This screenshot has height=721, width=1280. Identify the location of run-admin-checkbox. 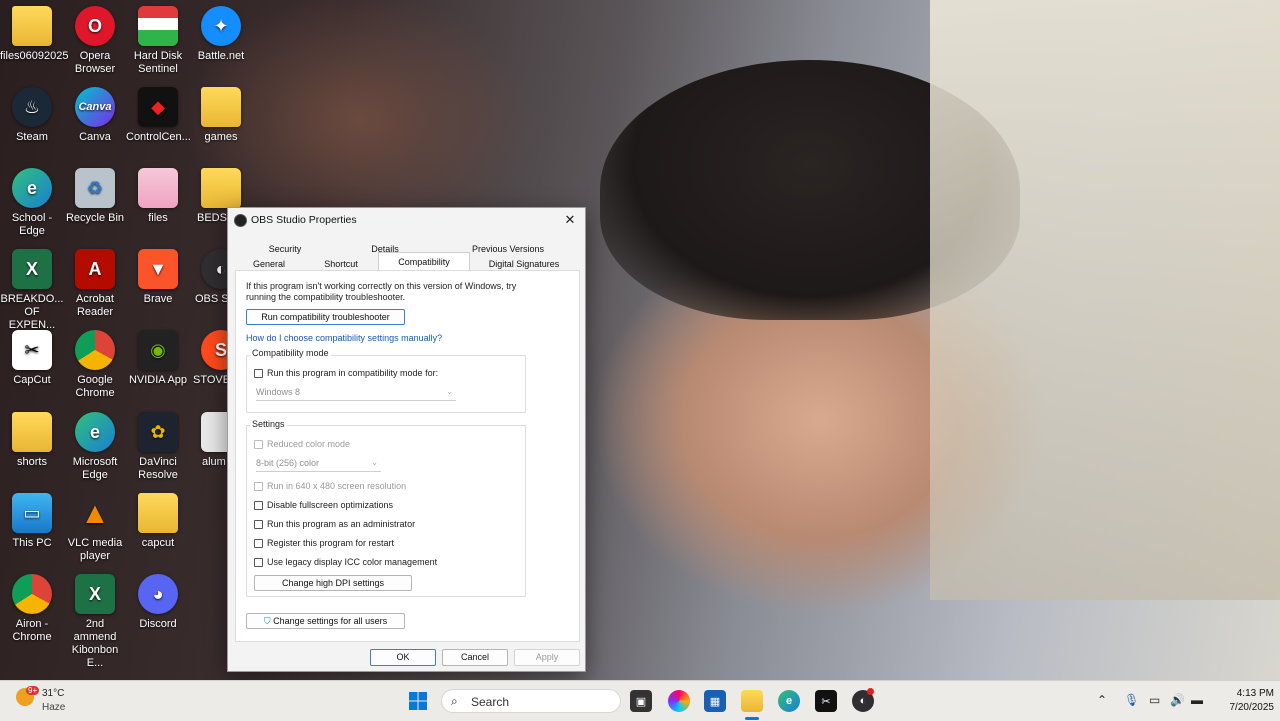
(258, 524).